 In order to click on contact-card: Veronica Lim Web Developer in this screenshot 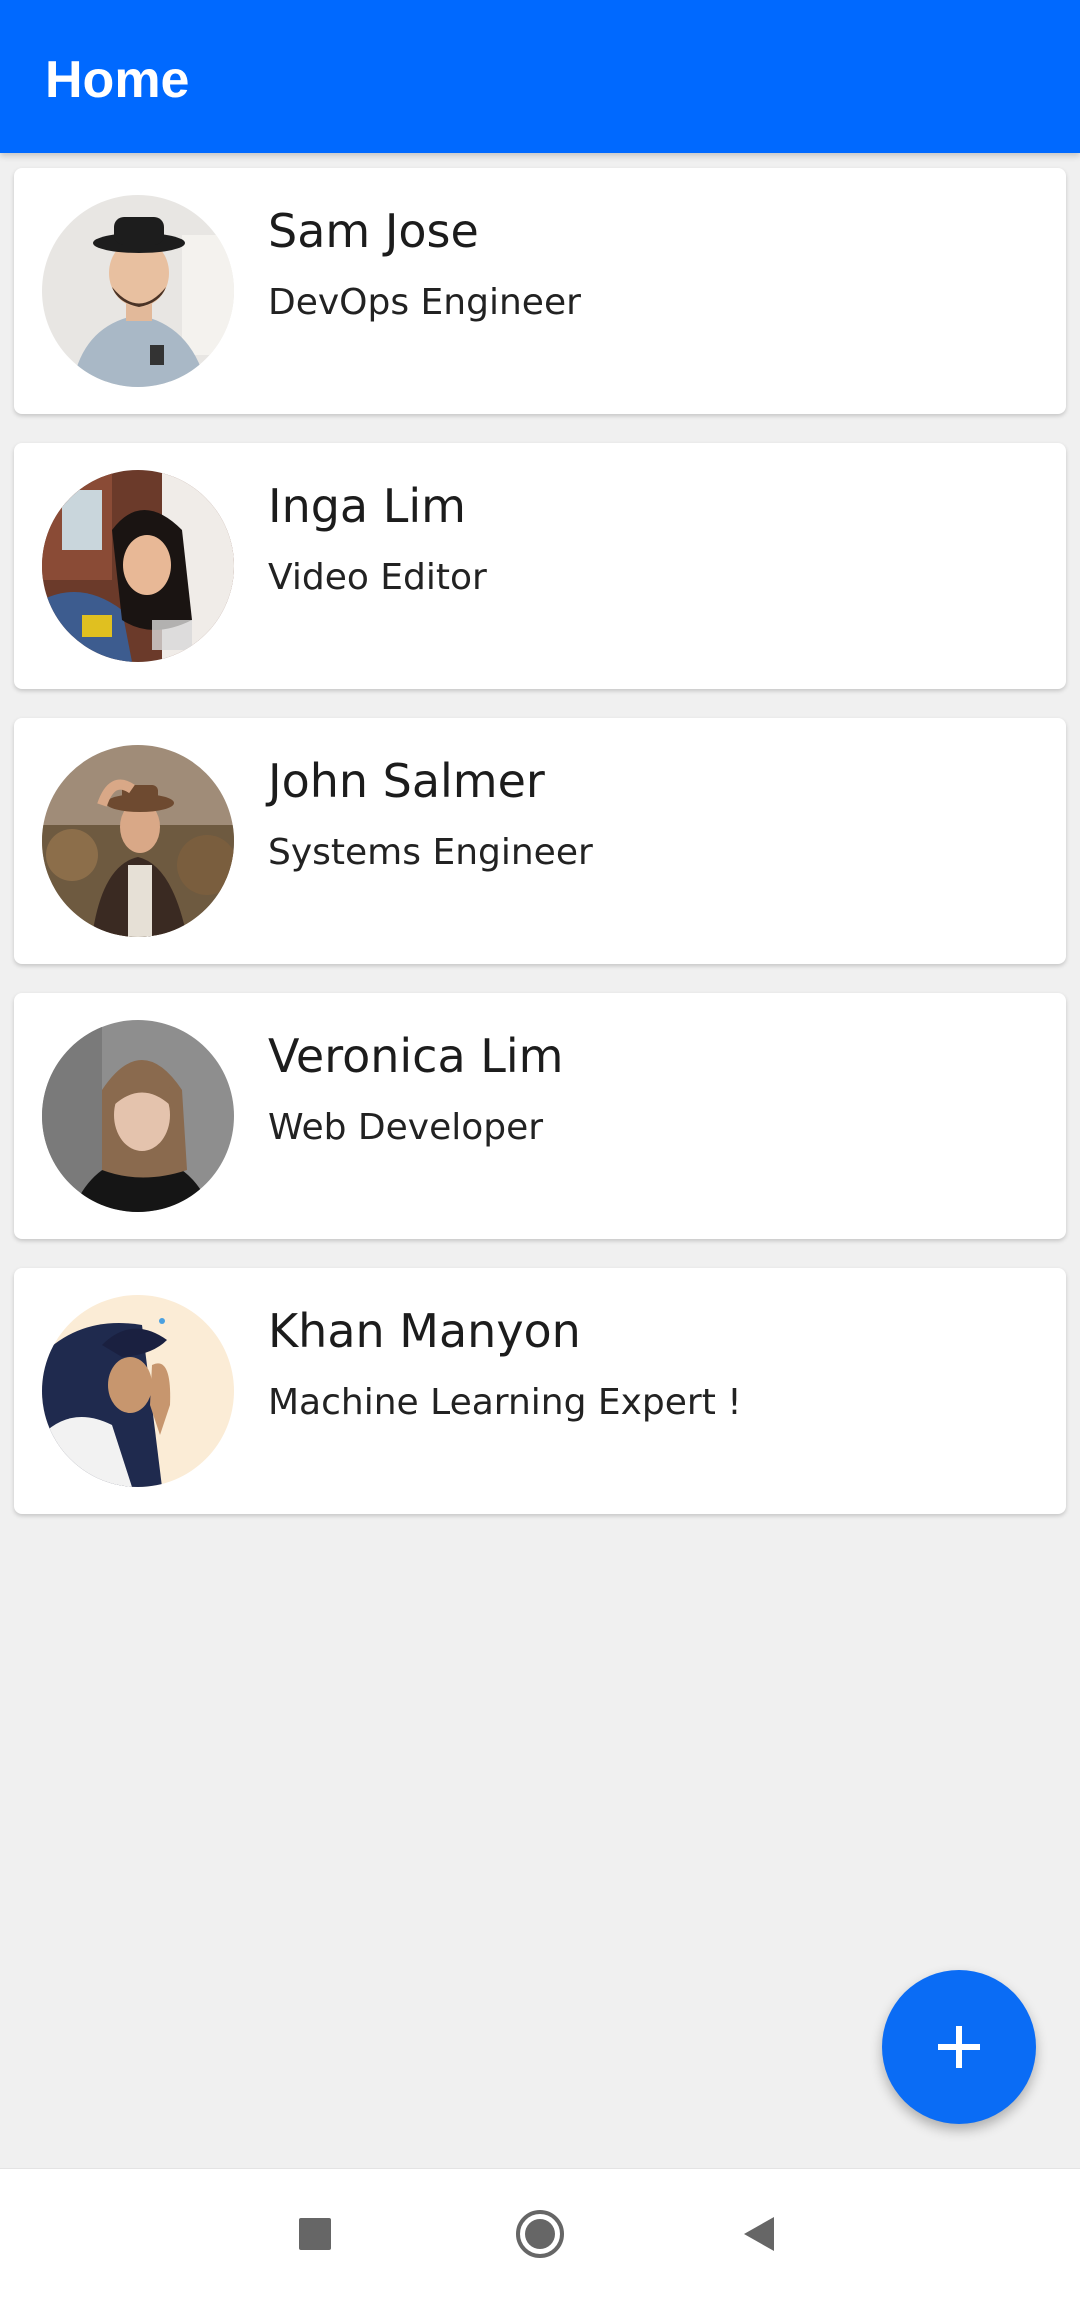, I will do `click(540, 1116)`.